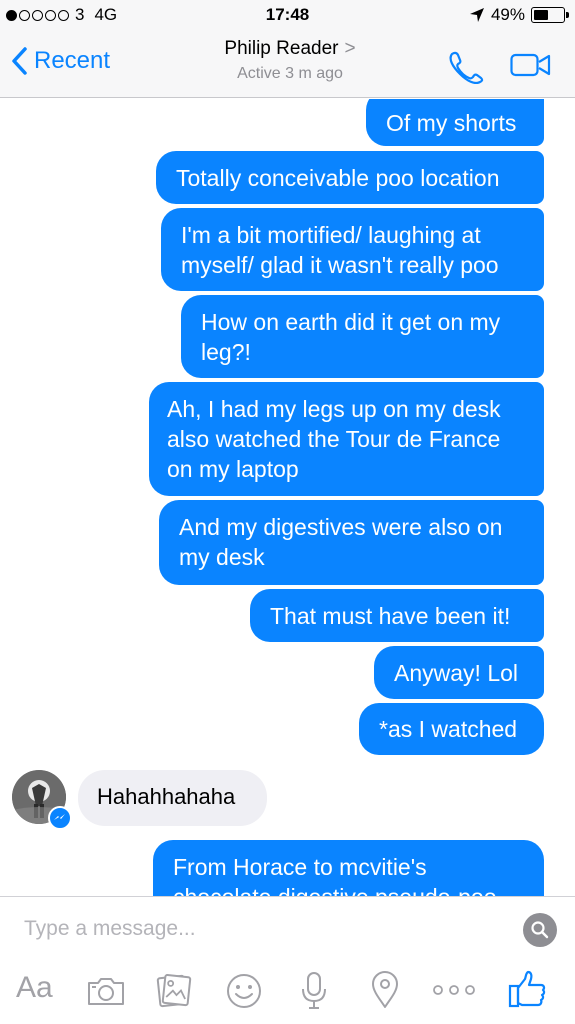 The height and width of the screenshot is (1024, 575). What do you see at coordinates (527, 989) in the screenshot?
I see `thumbs-up-like-icon` at bounding box center [527, 989].